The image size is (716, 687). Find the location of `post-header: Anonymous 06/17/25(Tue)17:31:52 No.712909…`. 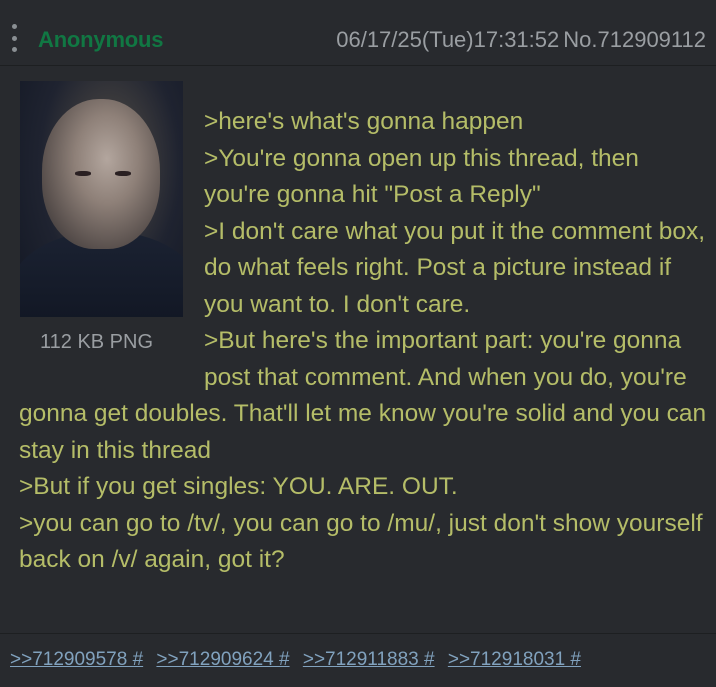

post-header: Anonymous 06/17/25(Tue)17:31:52 No.712909… is located at coordinates (358, 33).